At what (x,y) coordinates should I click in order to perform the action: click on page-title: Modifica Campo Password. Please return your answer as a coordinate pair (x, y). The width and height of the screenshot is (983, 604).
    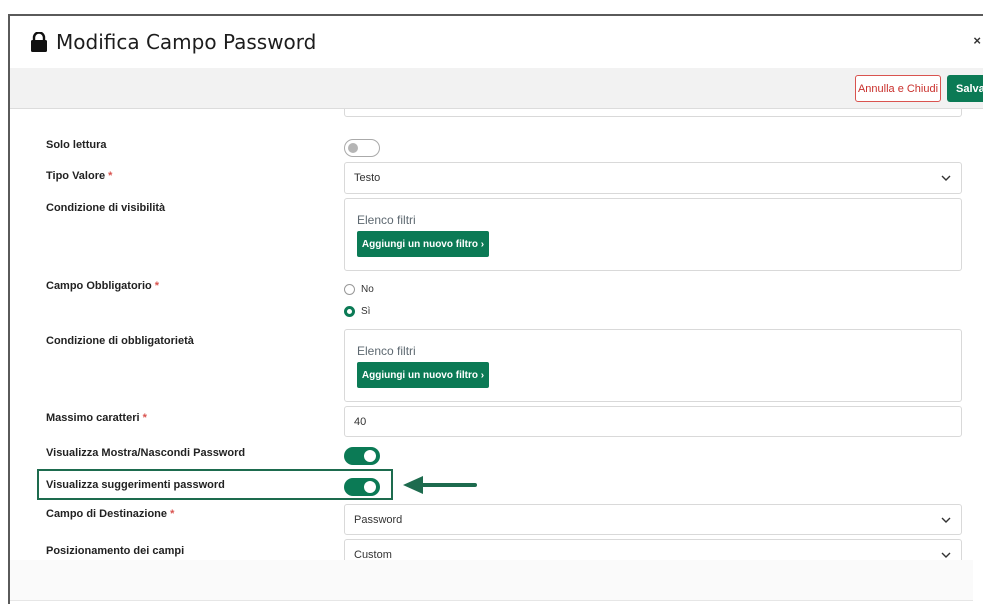
    Looking at the image, I should click on (186, 42).